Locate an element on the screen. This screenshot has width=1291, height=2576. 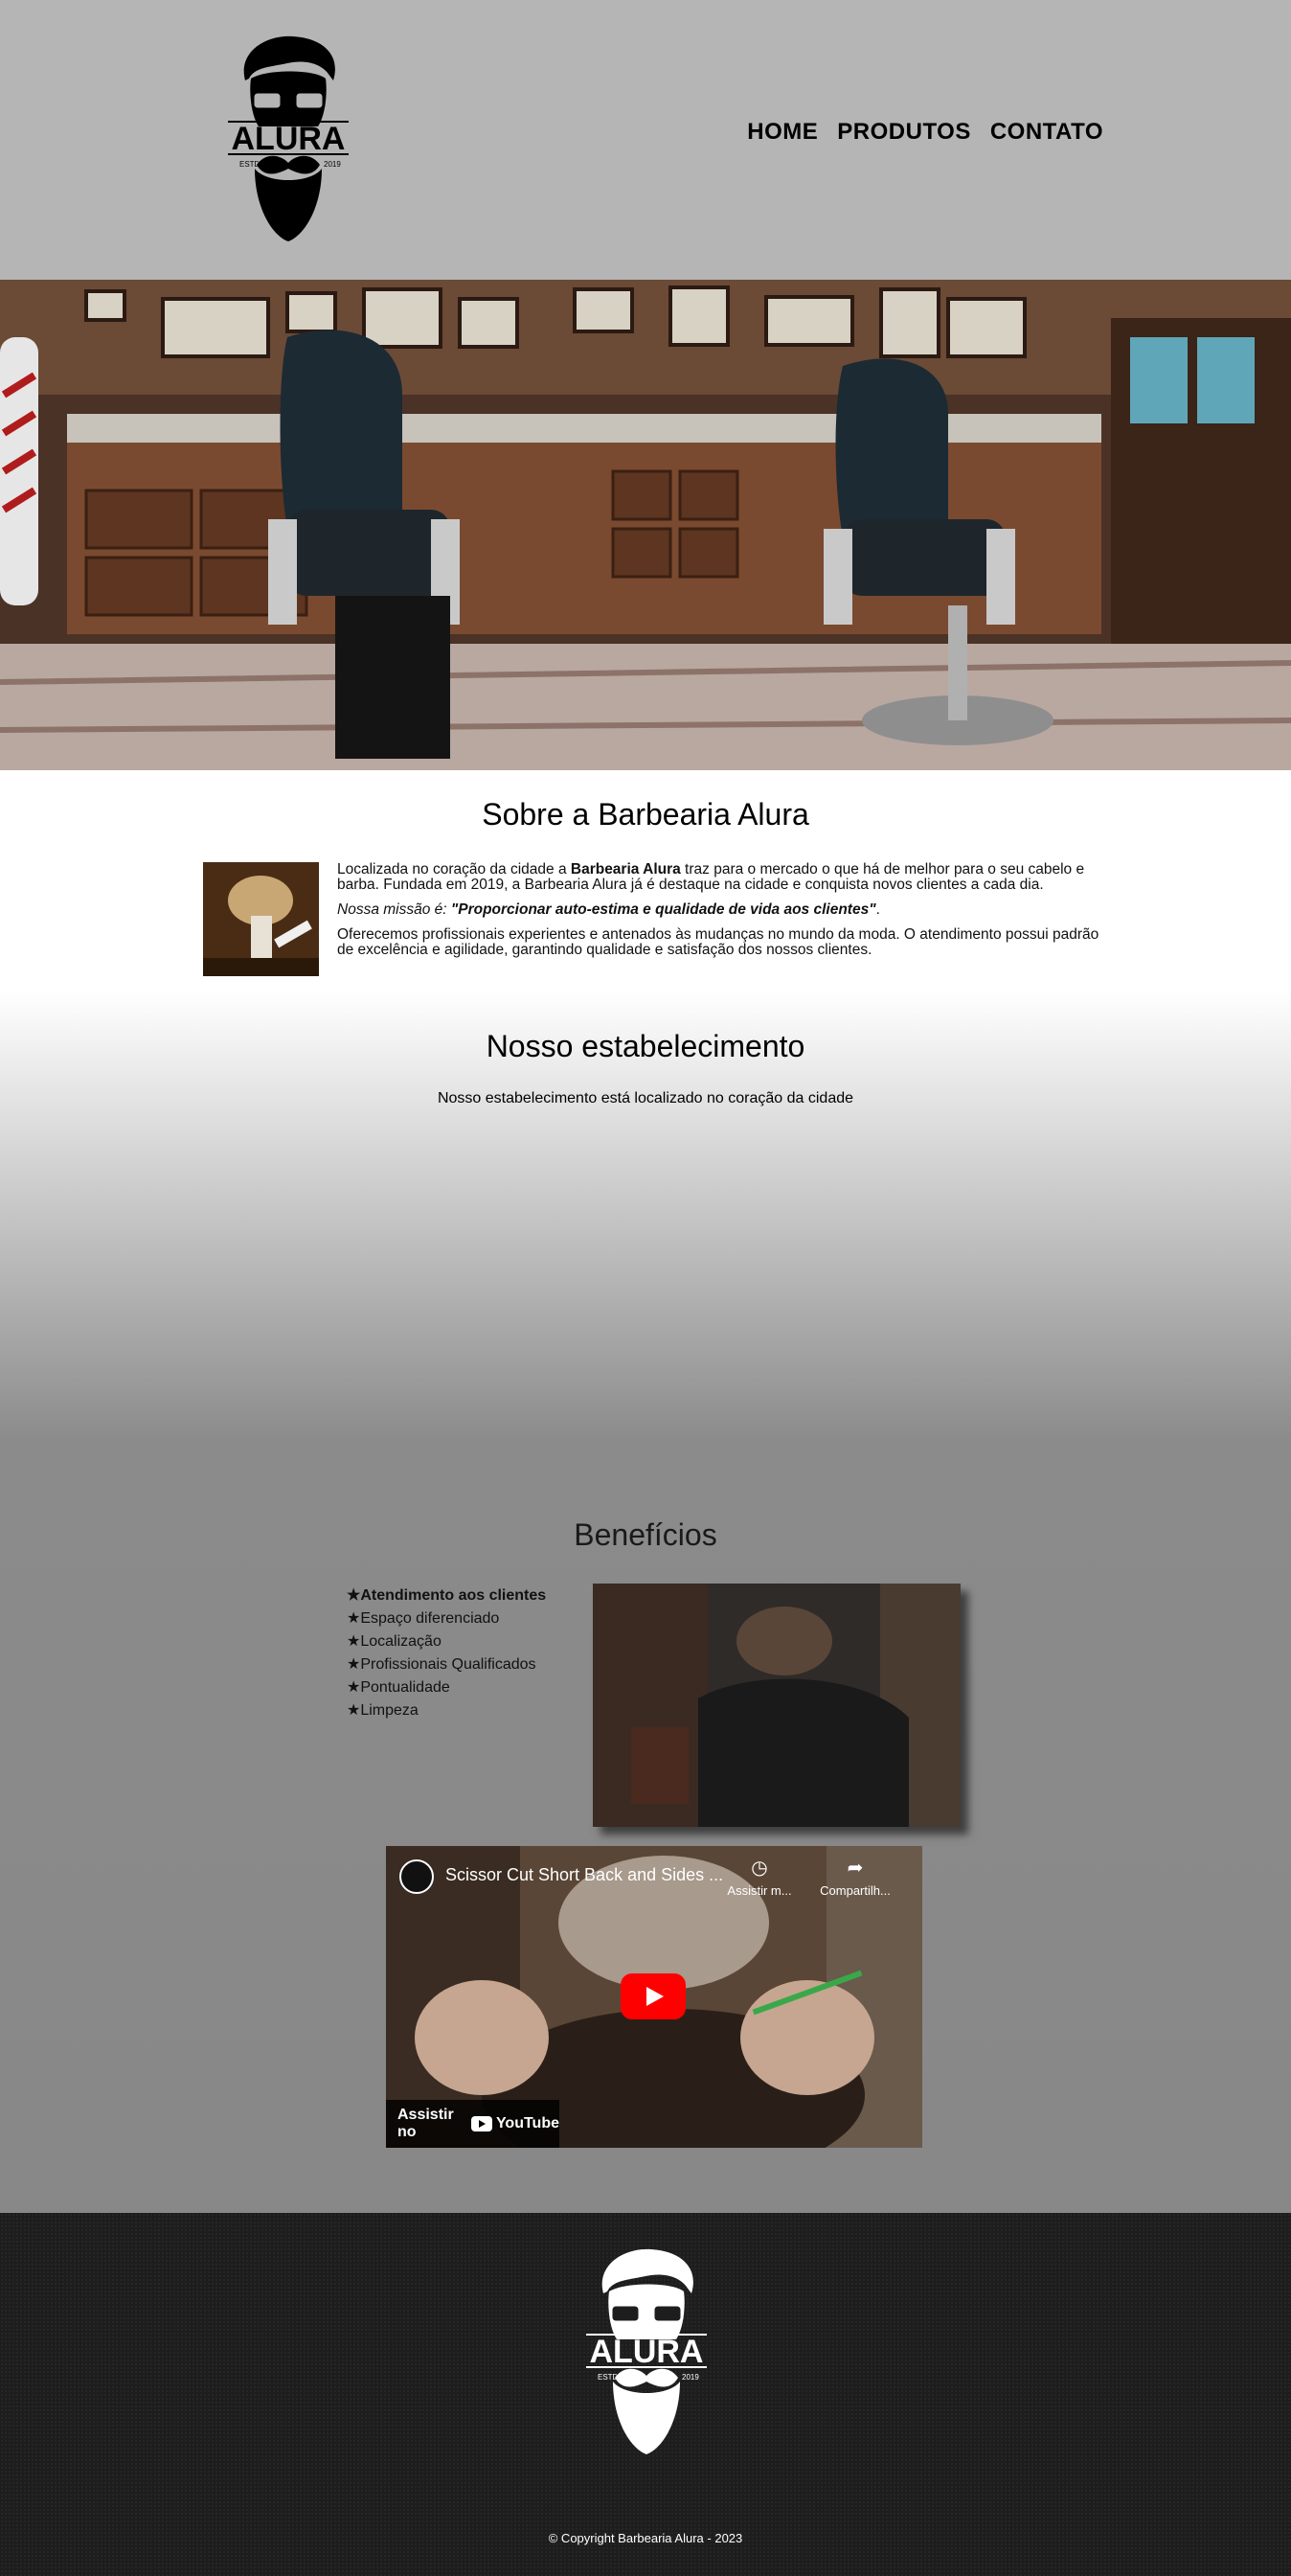
benefit-item: Espaço diferenciado is located at coordinates (446, 1618).